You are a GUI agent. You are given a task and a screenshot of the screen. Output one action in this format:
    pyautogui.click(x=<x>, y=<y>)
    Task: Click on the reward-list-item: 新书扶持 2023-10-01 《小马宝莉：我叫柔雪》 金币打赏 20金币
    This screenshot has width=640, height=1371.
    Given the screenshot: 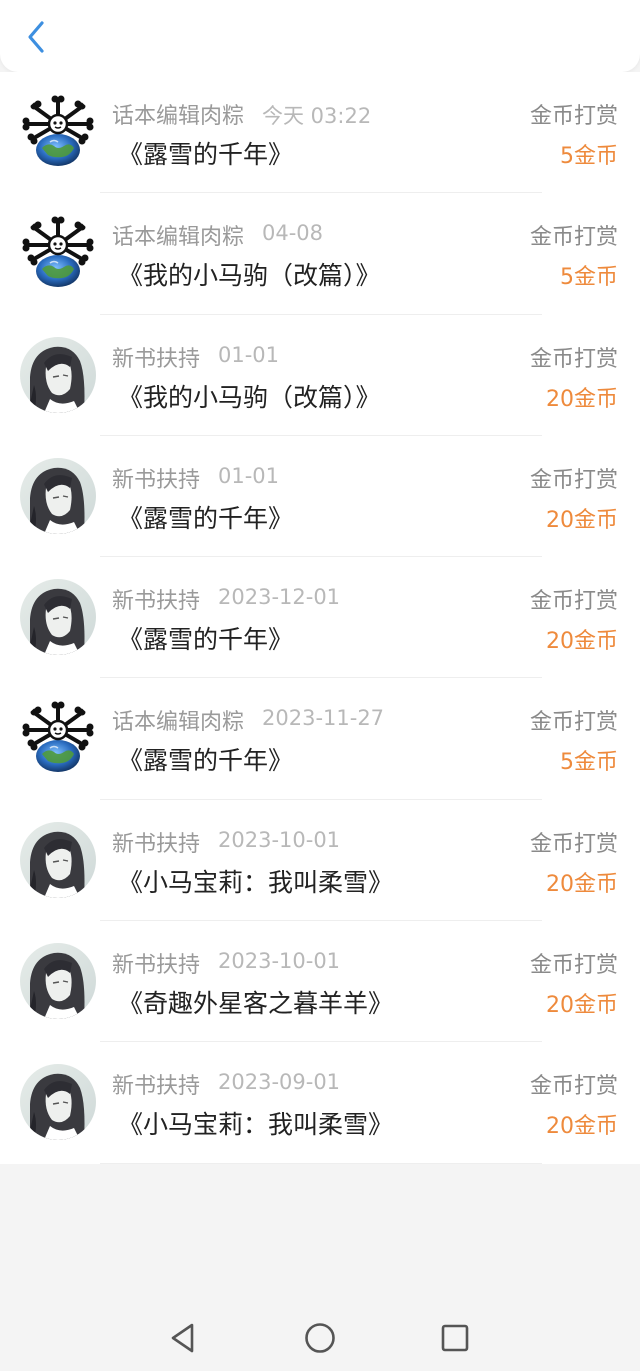 What is the action you would take?
    pyautogui.click(x=320, y=861)
    